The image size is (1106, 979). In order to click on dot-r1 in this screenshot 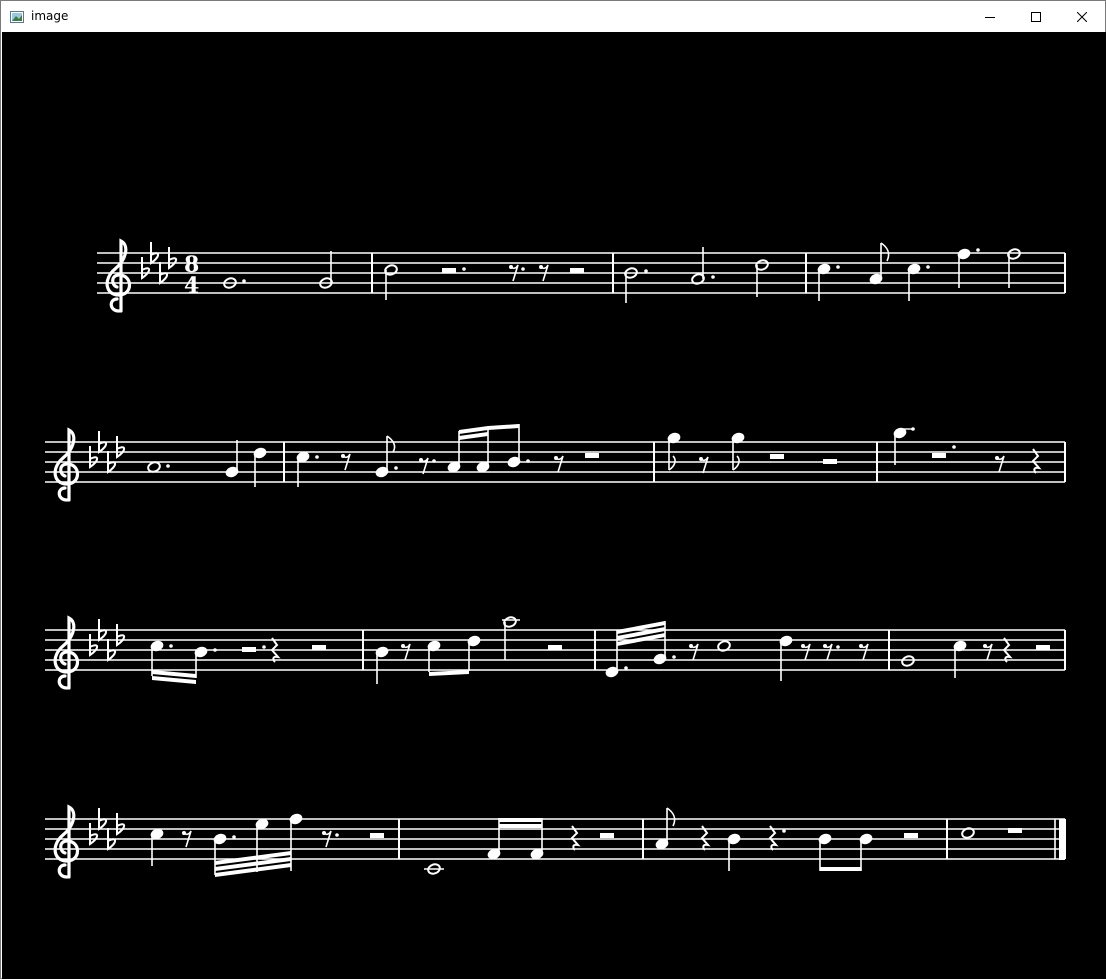, I will do `click(464, 269)`.